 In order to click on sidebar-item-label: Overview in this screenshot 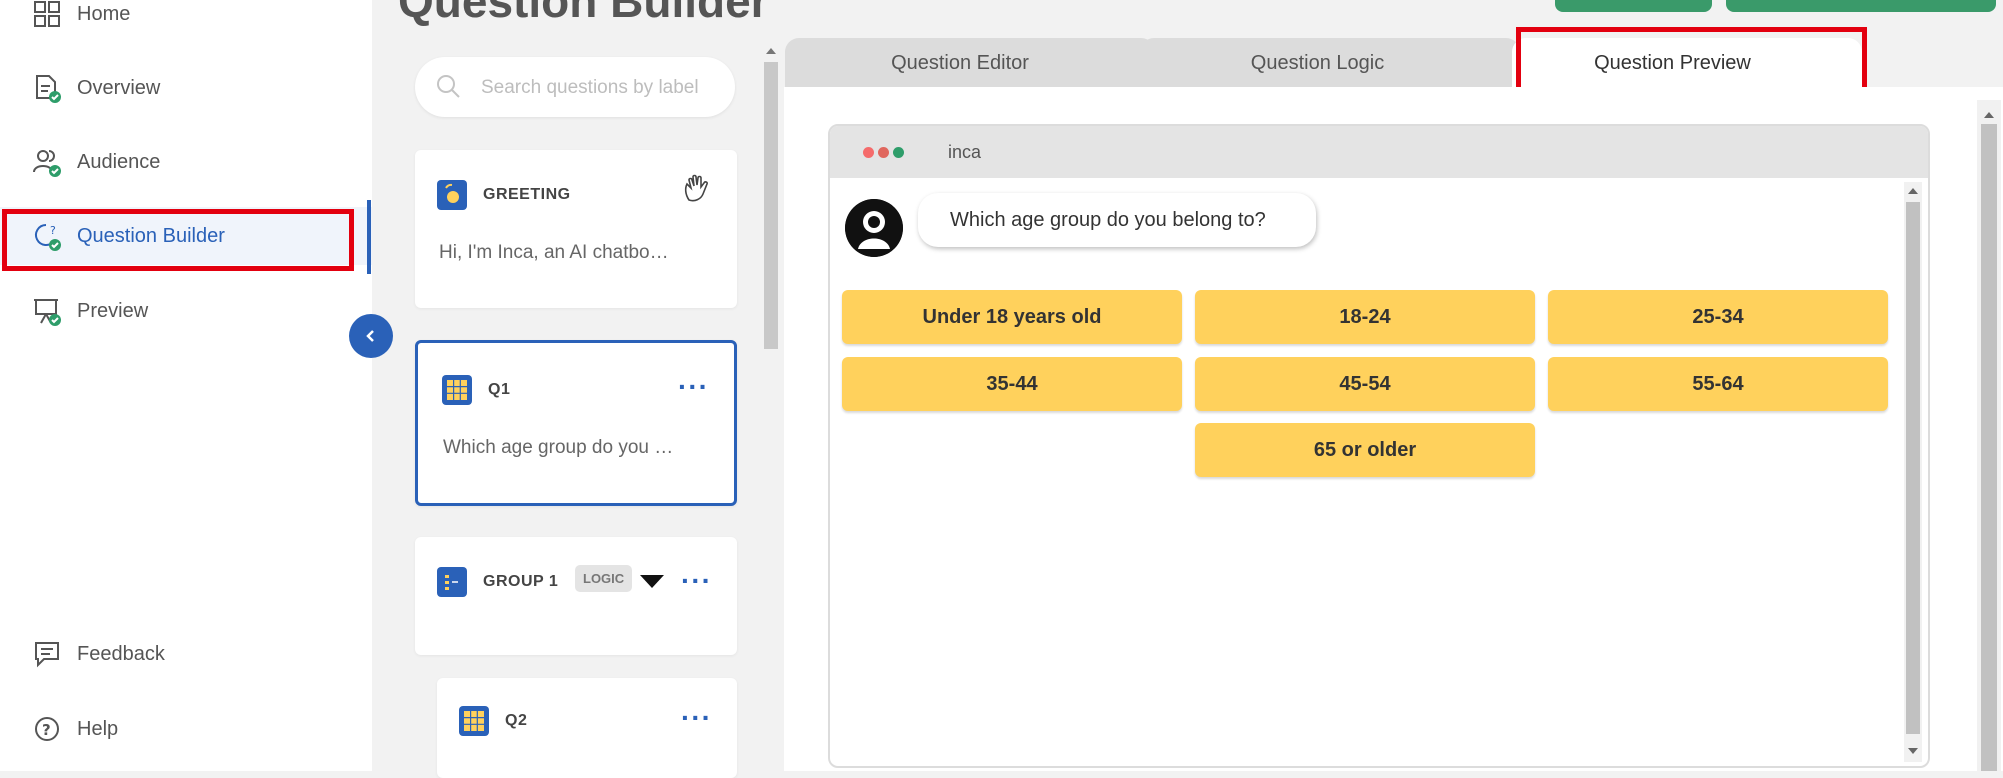, I will do `click(119, 87)`.